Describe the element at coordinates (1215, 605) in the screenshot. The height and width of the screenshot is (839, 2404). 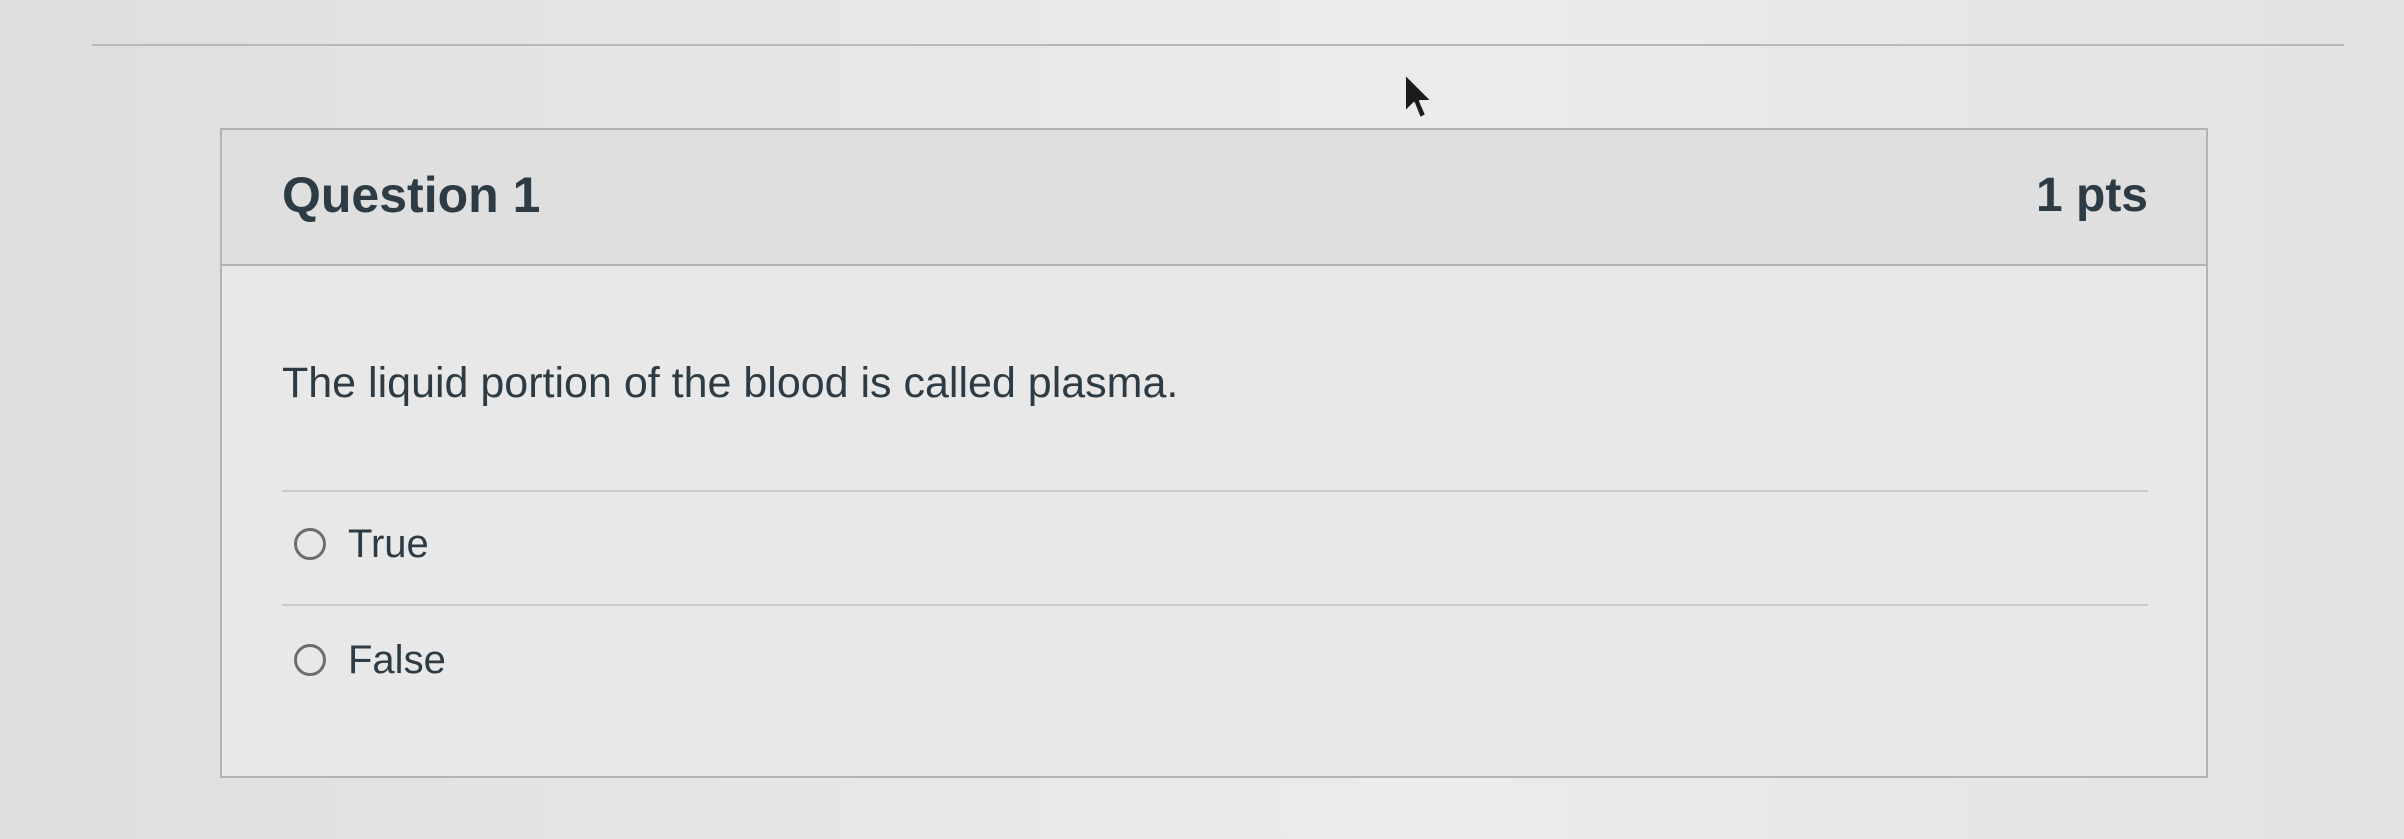
I see `answer-divider` at that location.